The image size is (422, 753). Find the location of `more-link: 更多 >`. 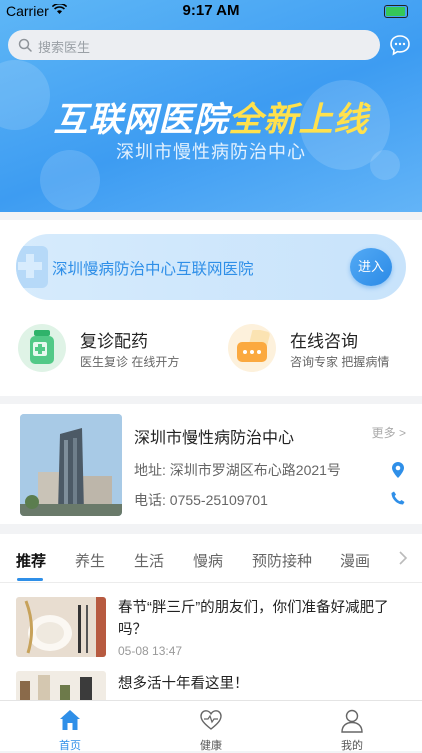

more-link: 更多 > is located at coordinates (389, 432).